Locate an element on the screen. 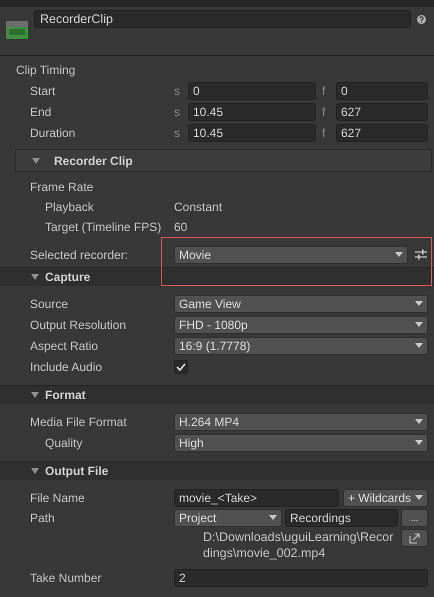 Image resolution: width=434 pixels, height=597 pixels. name-field: RecorderClip is located at coordinates (222, 19).